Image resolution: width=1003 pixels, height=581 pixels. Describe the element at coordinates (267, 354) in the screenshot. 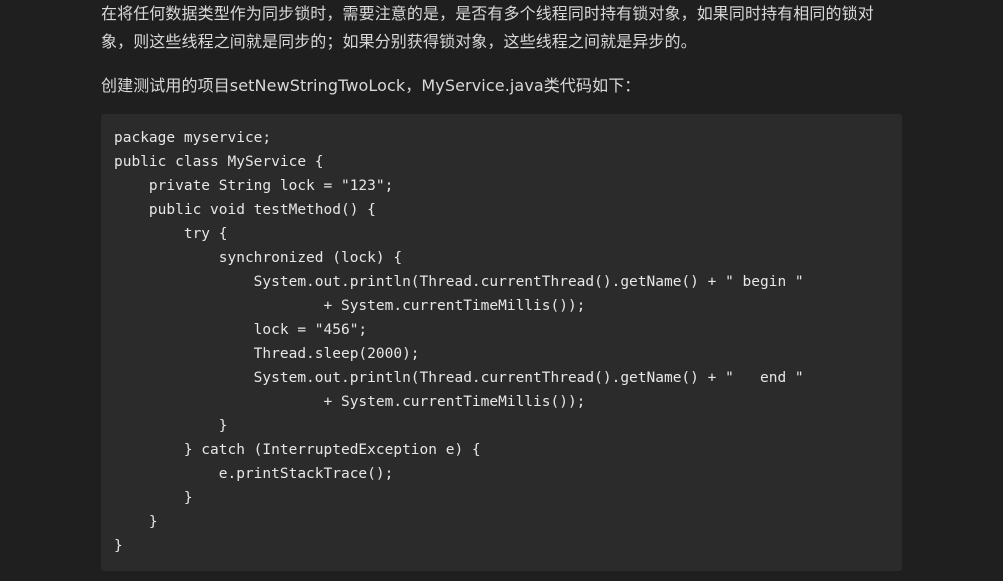

I see `code-line: Thread.sleep(2000);` at that location.